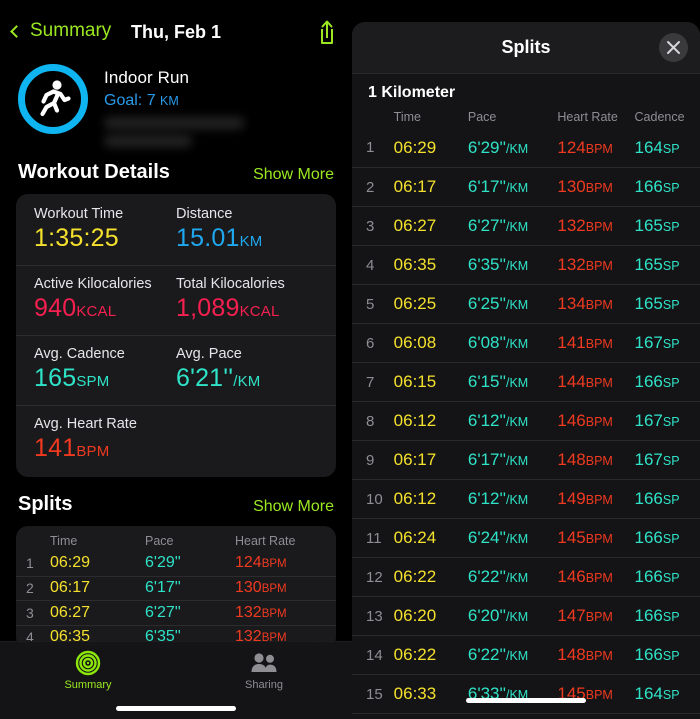  Describe the element at coordinates (498, 342) in the screenshot. I see `split-pace: 6'08''/KM` at that location.